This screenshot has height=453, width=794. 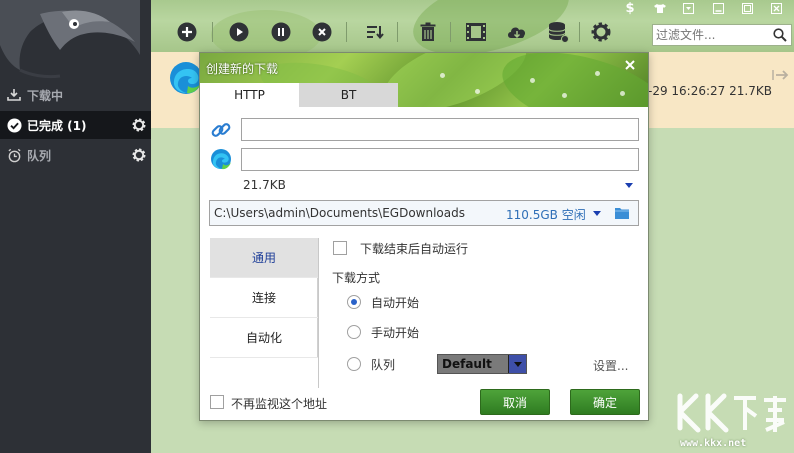 I want to click on mode-heading: 下载方式, so click(x=356, y=278).